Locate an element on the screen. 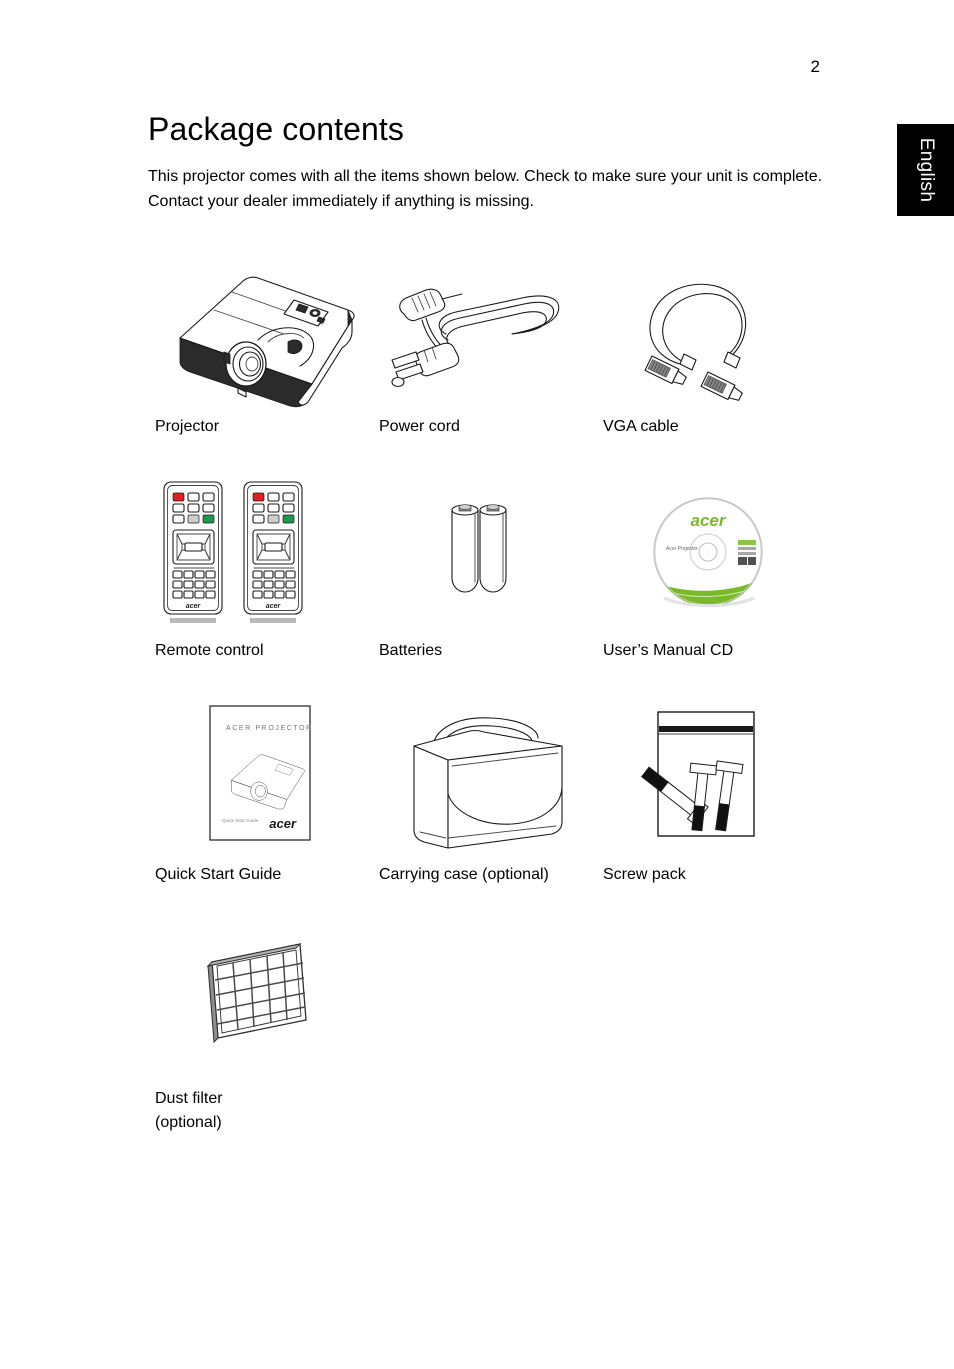 The height and width of the screenshot is (1369, 954). page-number: 2 is located at coordinates (815, 66).